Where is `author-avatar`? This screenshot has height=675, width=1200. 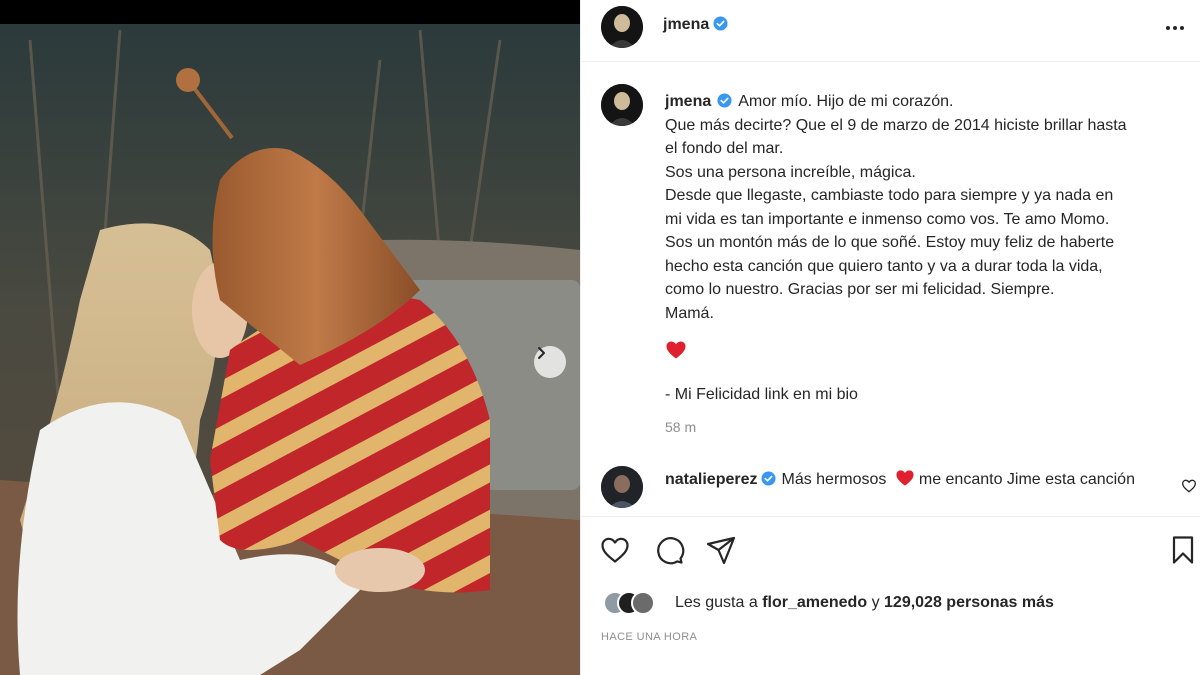
author-avatar is located at coordinates (622, 27).